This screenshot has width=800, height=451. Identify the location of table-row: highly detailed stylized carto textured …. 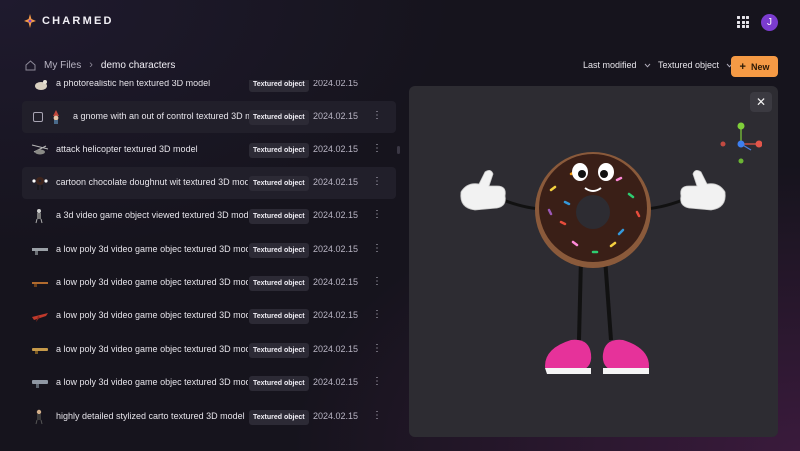
(209, 417).